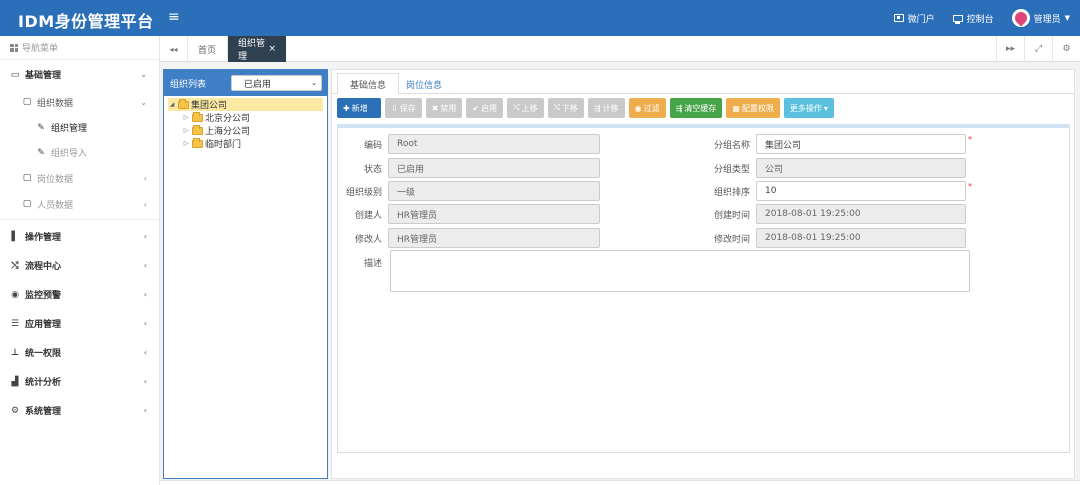 The width and height of the screenshot is (1080, 485). What do you see at coordinates (79, 74) in the screenshot?
I see `sidebar-item-basic-management: ▭ 基础管理 ⌄` at bounding box center [79, 74].